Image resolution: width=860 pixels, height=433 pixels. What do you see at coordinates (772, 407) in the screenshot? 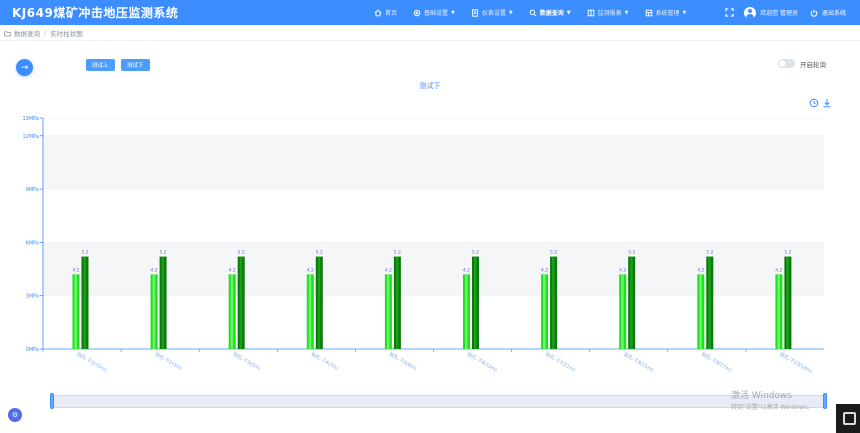
I see `watermark-line2: 转到"设置"以激活 Windows。` at bounding box center [772, 407].